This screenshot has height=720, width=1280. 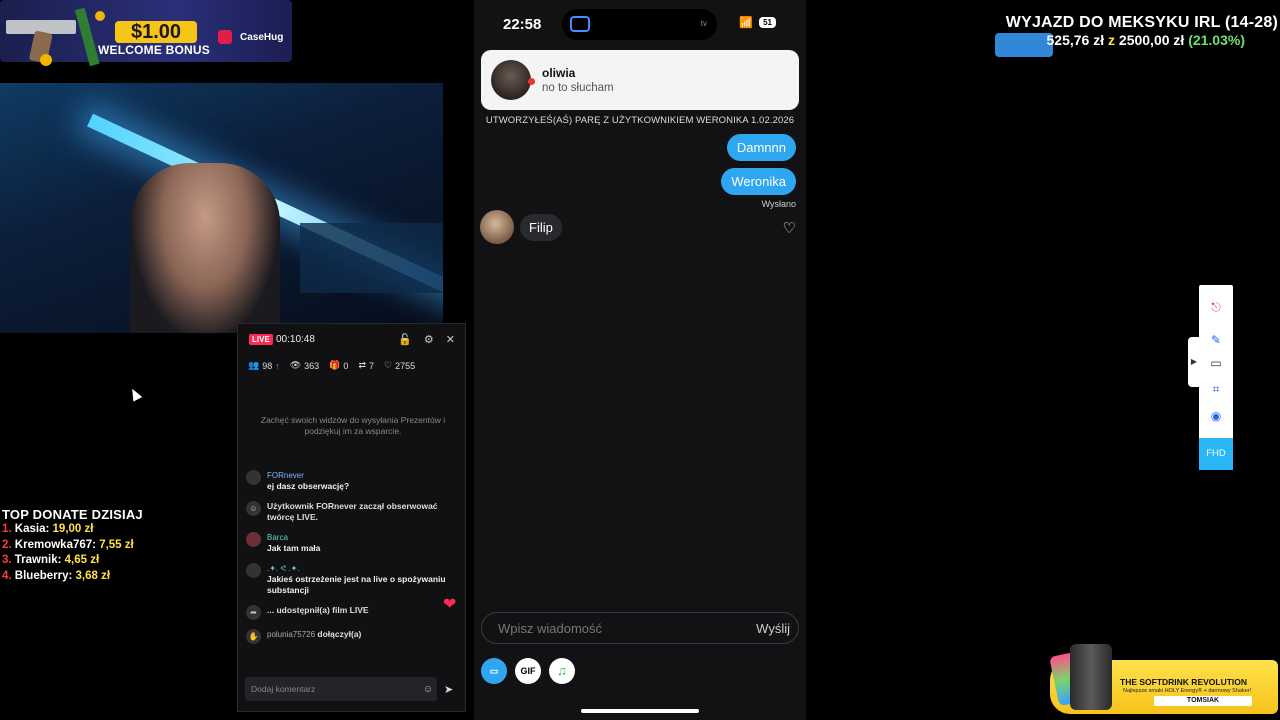 I want to click on panel-controls: 🔓 ⚙ ✕, so click(x=426, y=339).